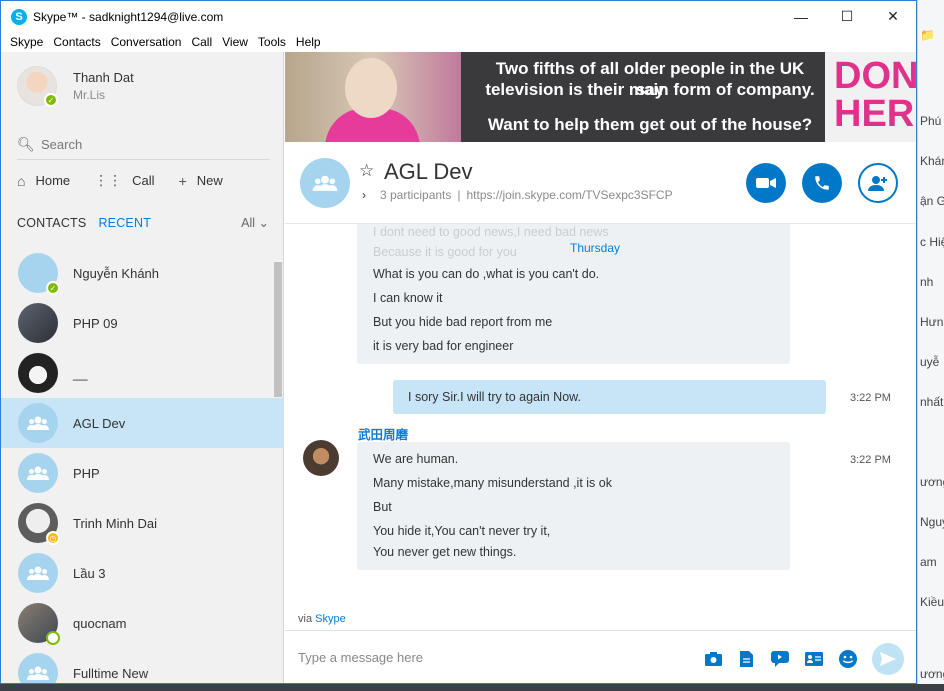 Image resolution: width=944 pixels, height=691 pixels. I want to click on minimize-button: —, so click(801, 16).